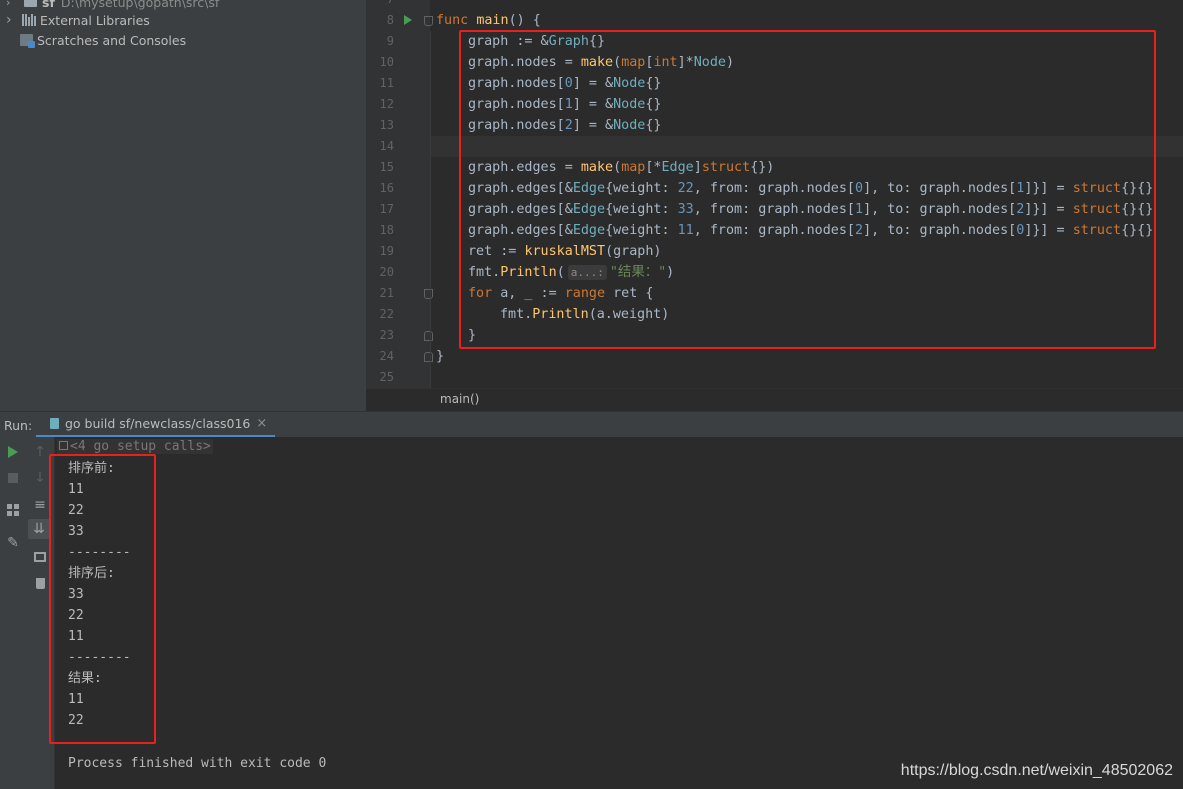 The image size is (1183, 789). I want to click on line-number: 10, so click(386, 62).